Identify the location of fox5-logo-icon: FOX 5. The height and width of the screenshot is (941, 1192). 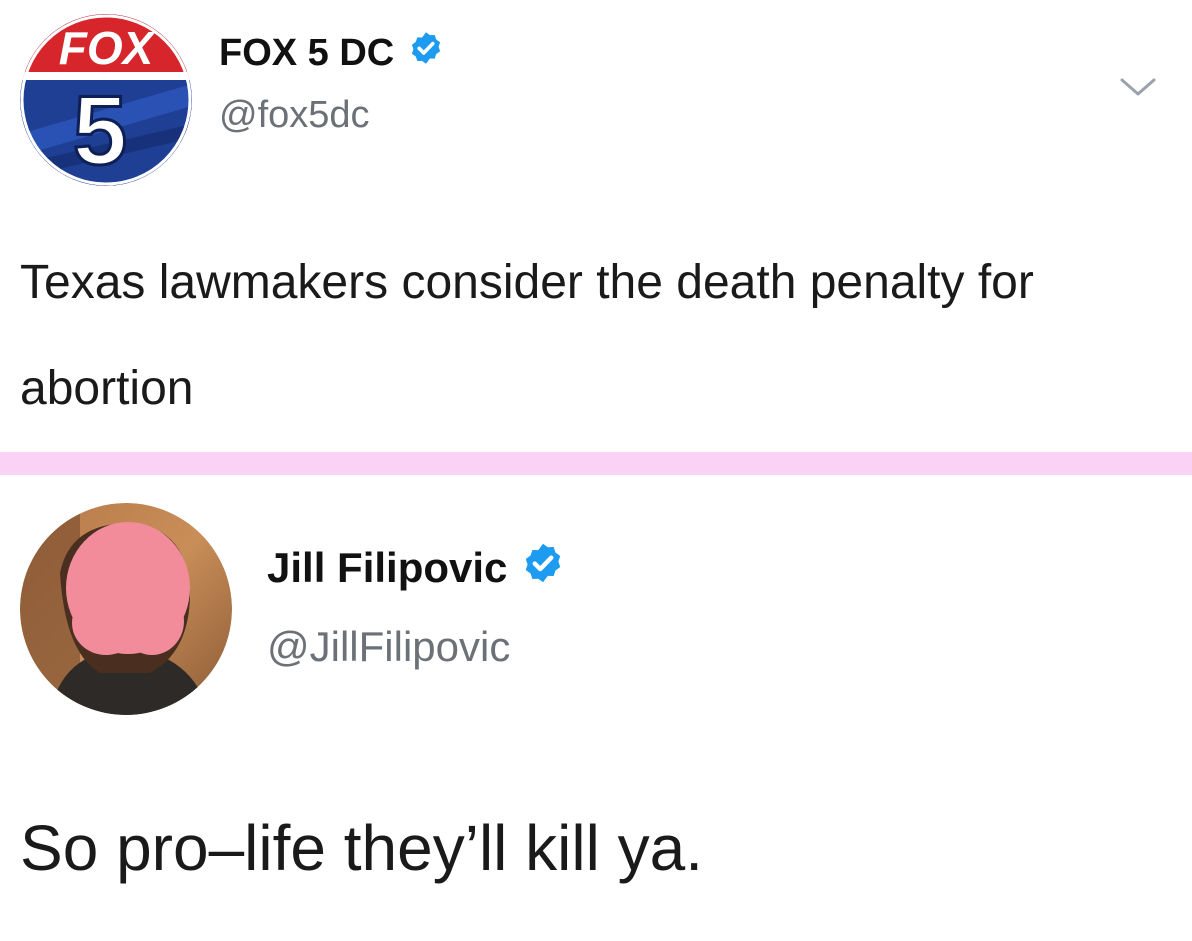
(106, 100).